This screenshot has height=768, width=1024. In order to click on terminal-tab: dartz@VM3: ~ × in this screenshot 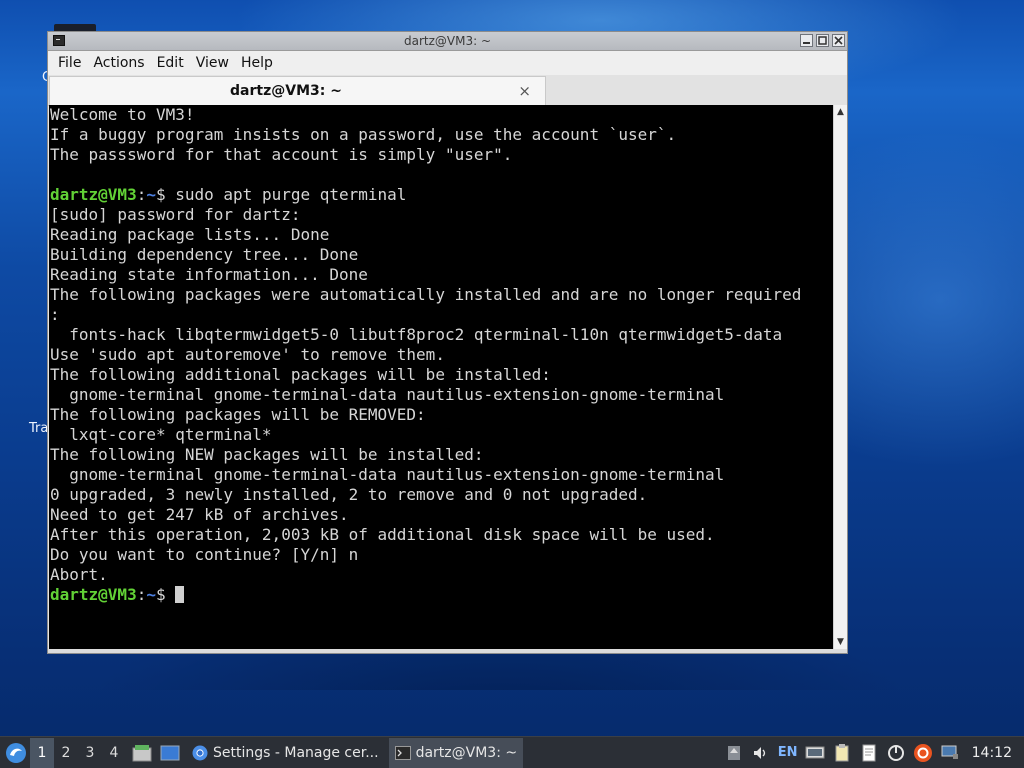, I will do `click(297, 91)`.